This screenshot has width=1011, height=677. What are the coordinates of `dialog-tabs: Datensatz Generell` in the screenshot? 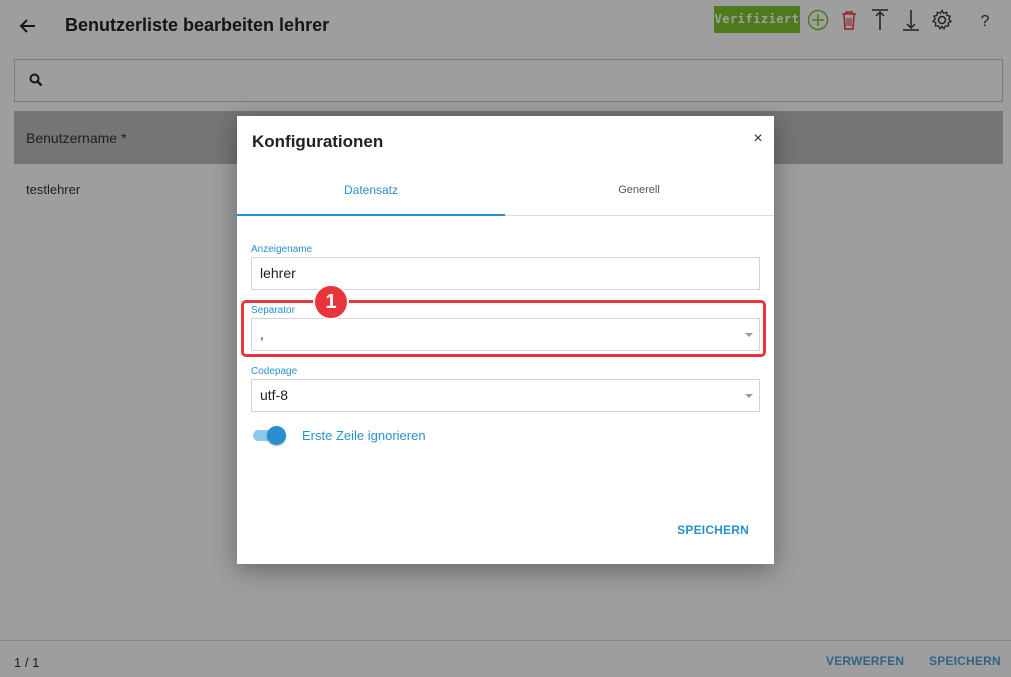 It's located at (505, 192).